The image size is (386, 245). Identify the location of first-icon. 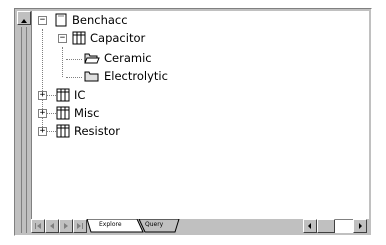
(38, 226).